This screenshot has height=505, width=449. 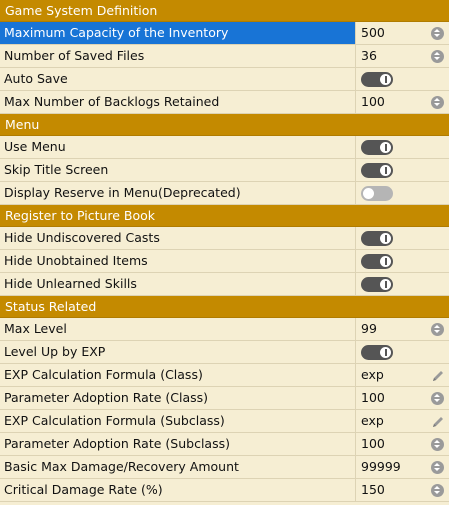 What do you see at coordinates (178, 421) in the screenshot?
I see `property-label: EXP Calculation Formula (Subclass)` at bounding box center [178, 421].